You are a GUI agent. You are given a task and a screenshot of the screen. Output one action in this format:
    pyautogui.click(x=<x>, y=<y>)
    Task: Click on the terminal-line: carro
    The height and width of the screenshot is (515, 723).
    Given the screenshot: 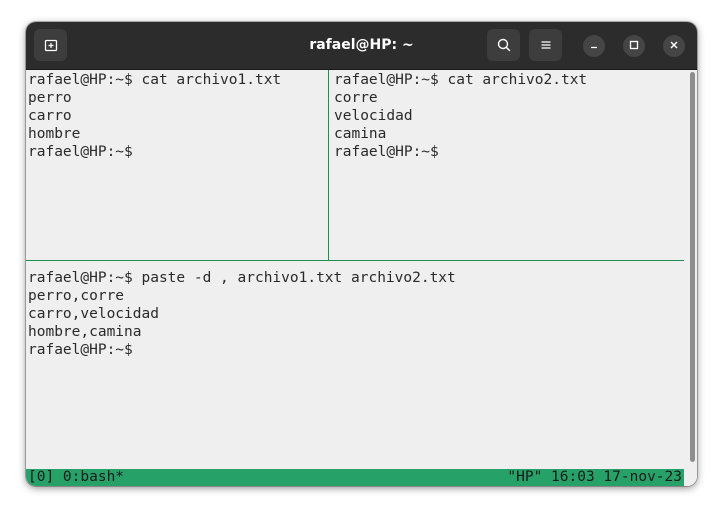 What is the action you would take?
    pyautogui.click(x=50, y=116)
    